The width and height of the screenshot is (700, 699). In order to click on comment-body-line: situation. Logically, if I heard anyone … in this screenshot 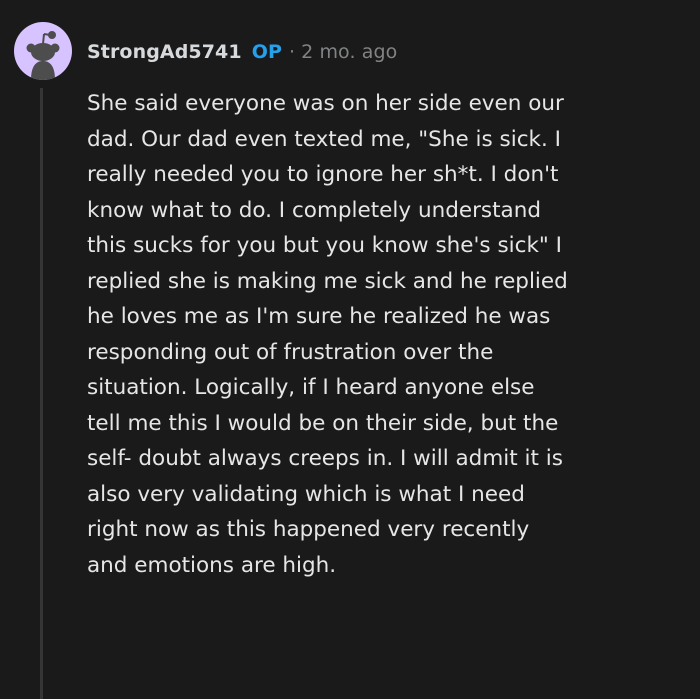, I will do `click(311, 387)`.